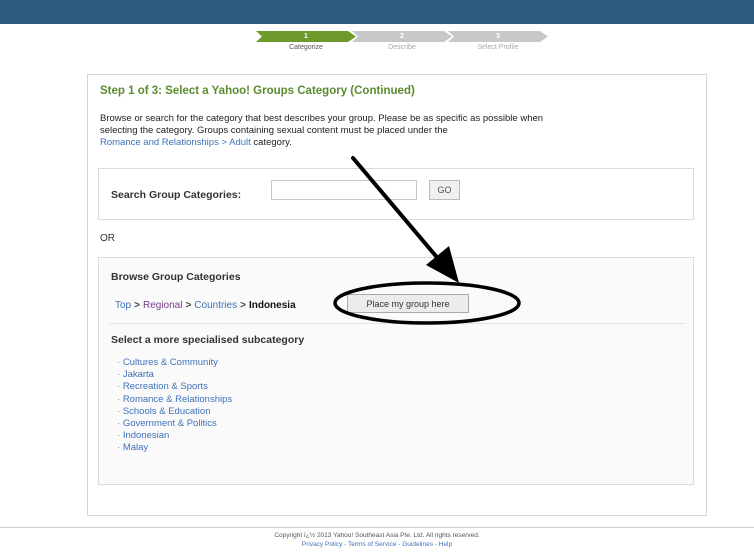 The height and width of the screenshot is (558, 754). Describe the element at coordinates (123, 305) in the screenshot. I see `breadcrumb-top: Top` at that location.